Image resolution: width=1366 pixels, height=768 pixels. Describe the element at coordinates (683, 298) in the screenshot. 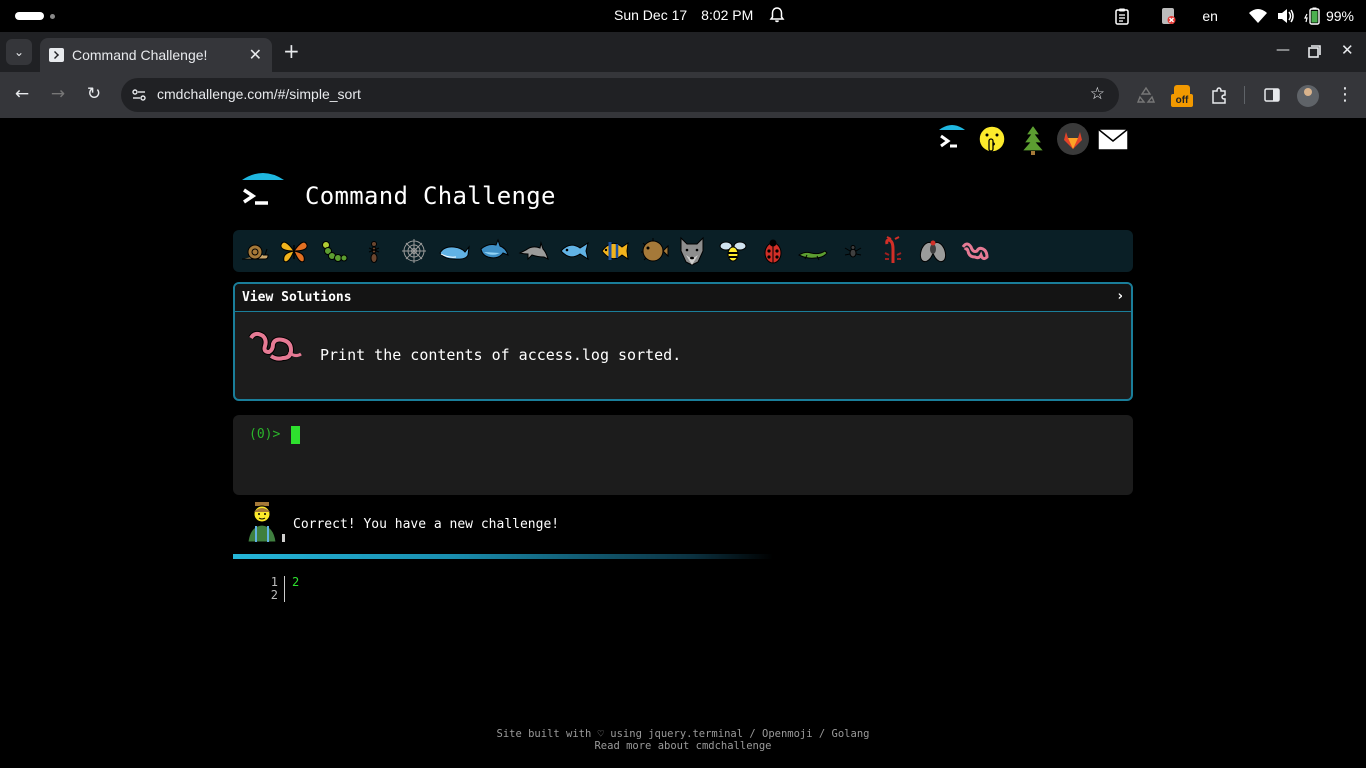

I see `view-solutions-toggle: View Solutions ›` at that location.